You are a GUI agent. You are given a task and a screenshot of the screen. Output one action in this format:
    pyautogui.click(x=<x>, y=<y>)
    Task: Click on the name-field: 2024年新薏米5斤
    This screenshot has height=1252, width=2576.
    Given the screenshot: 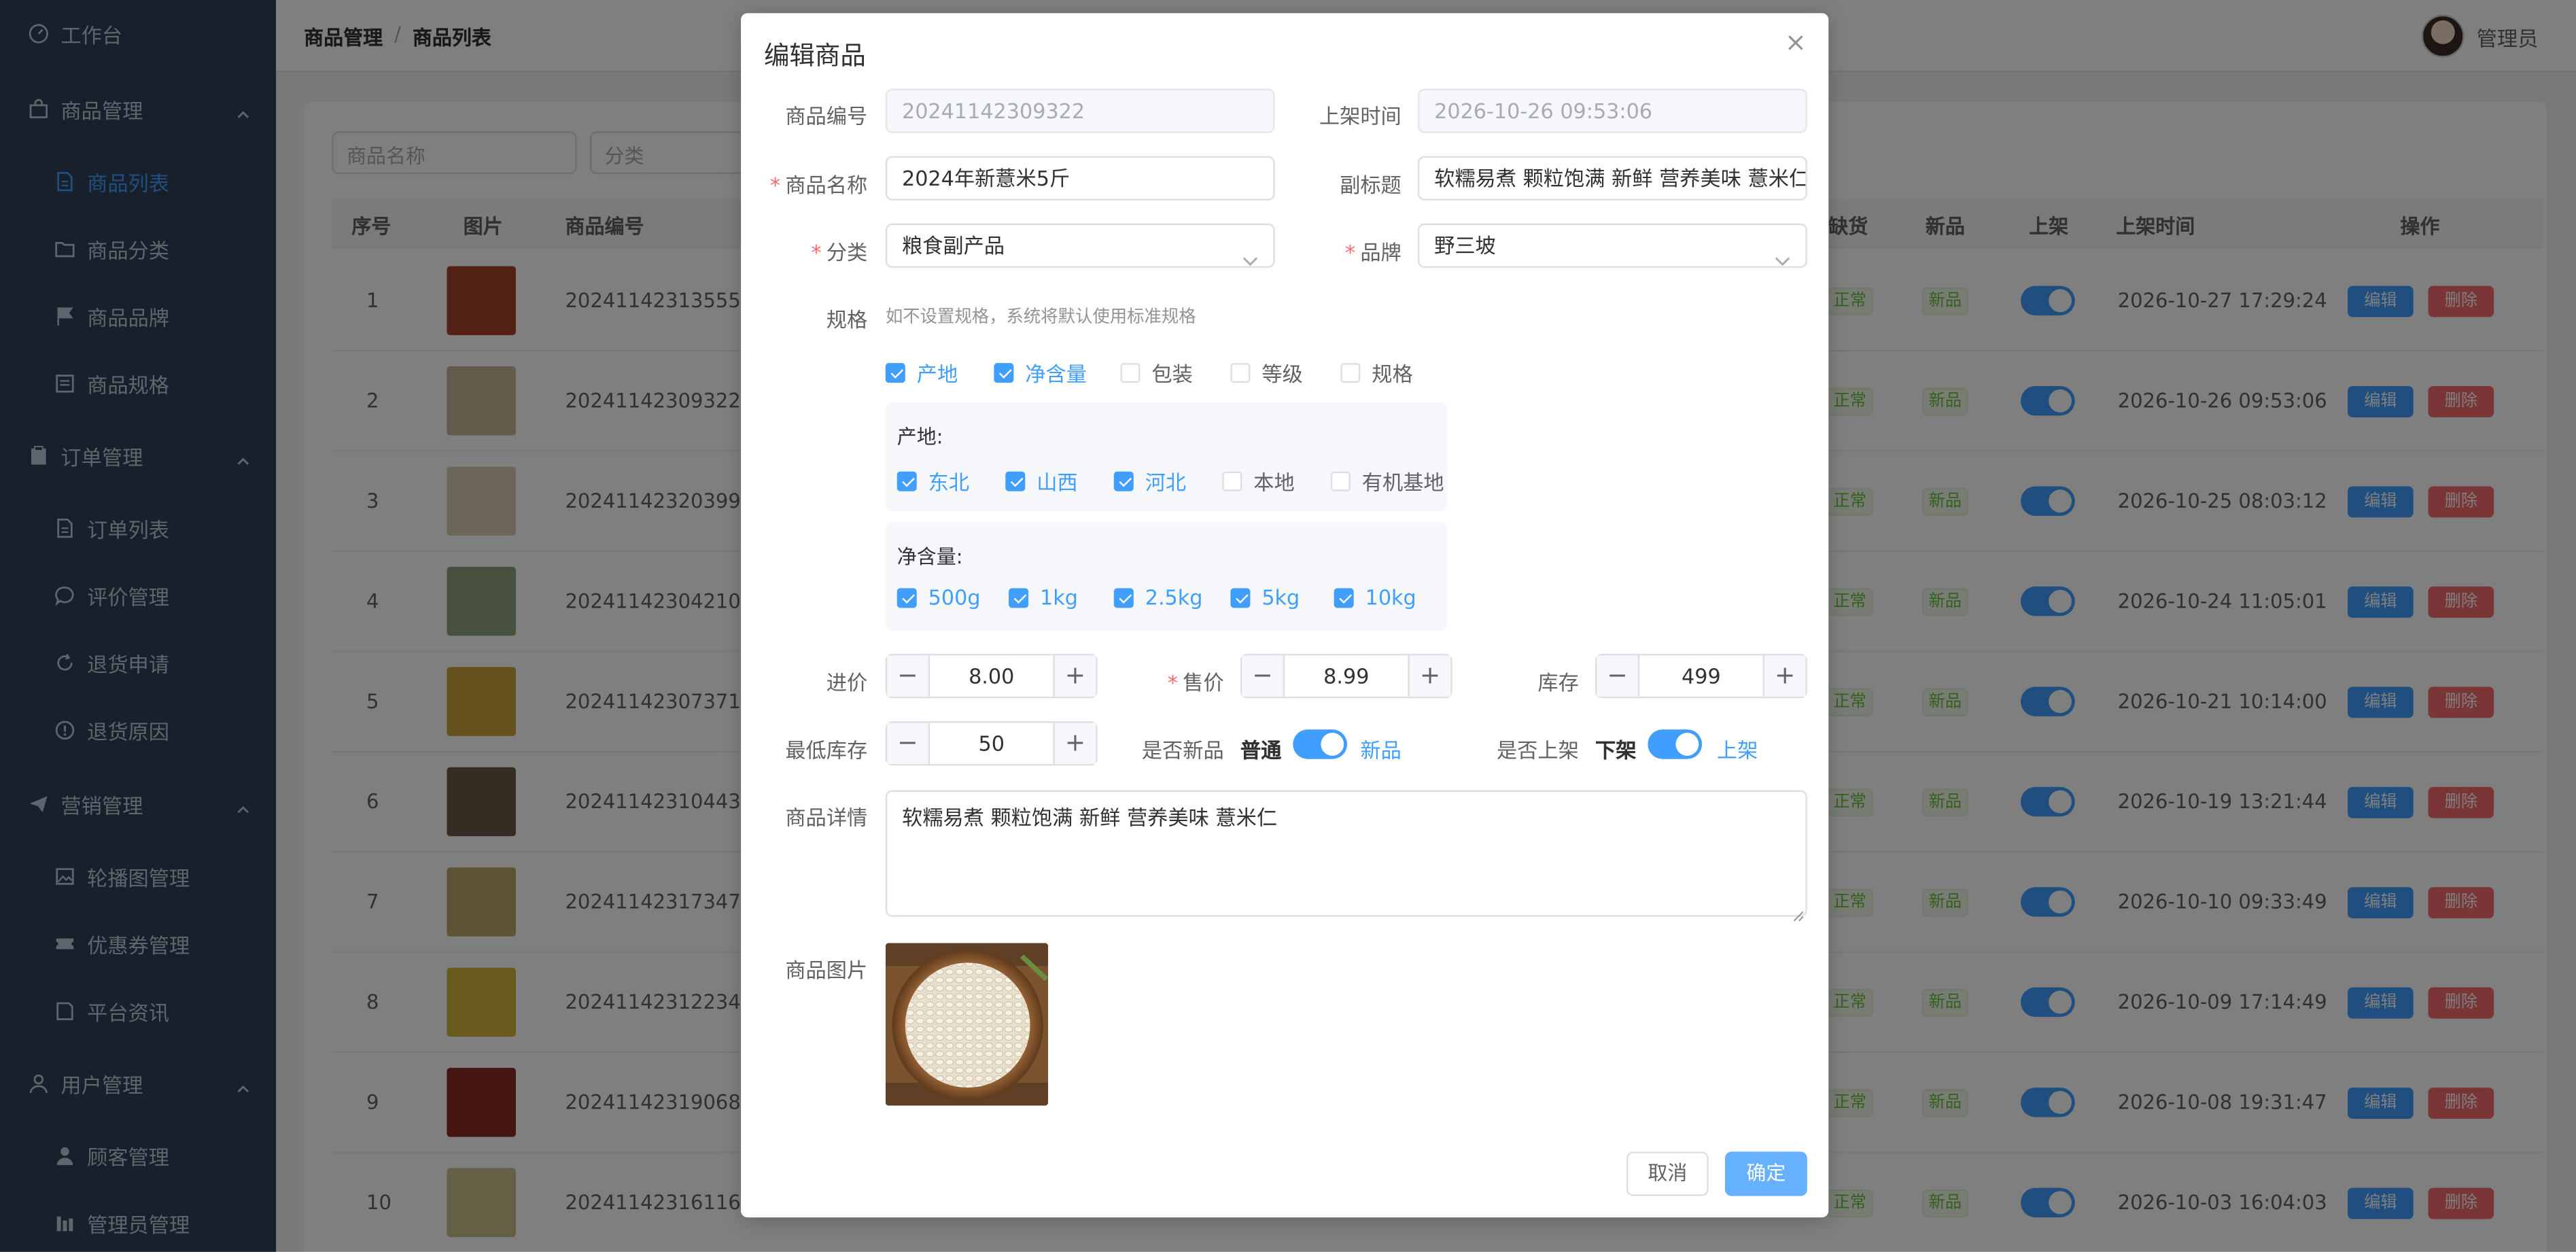 What is the action you would take?
    pyautogui.click(x=1080, y=178)
    